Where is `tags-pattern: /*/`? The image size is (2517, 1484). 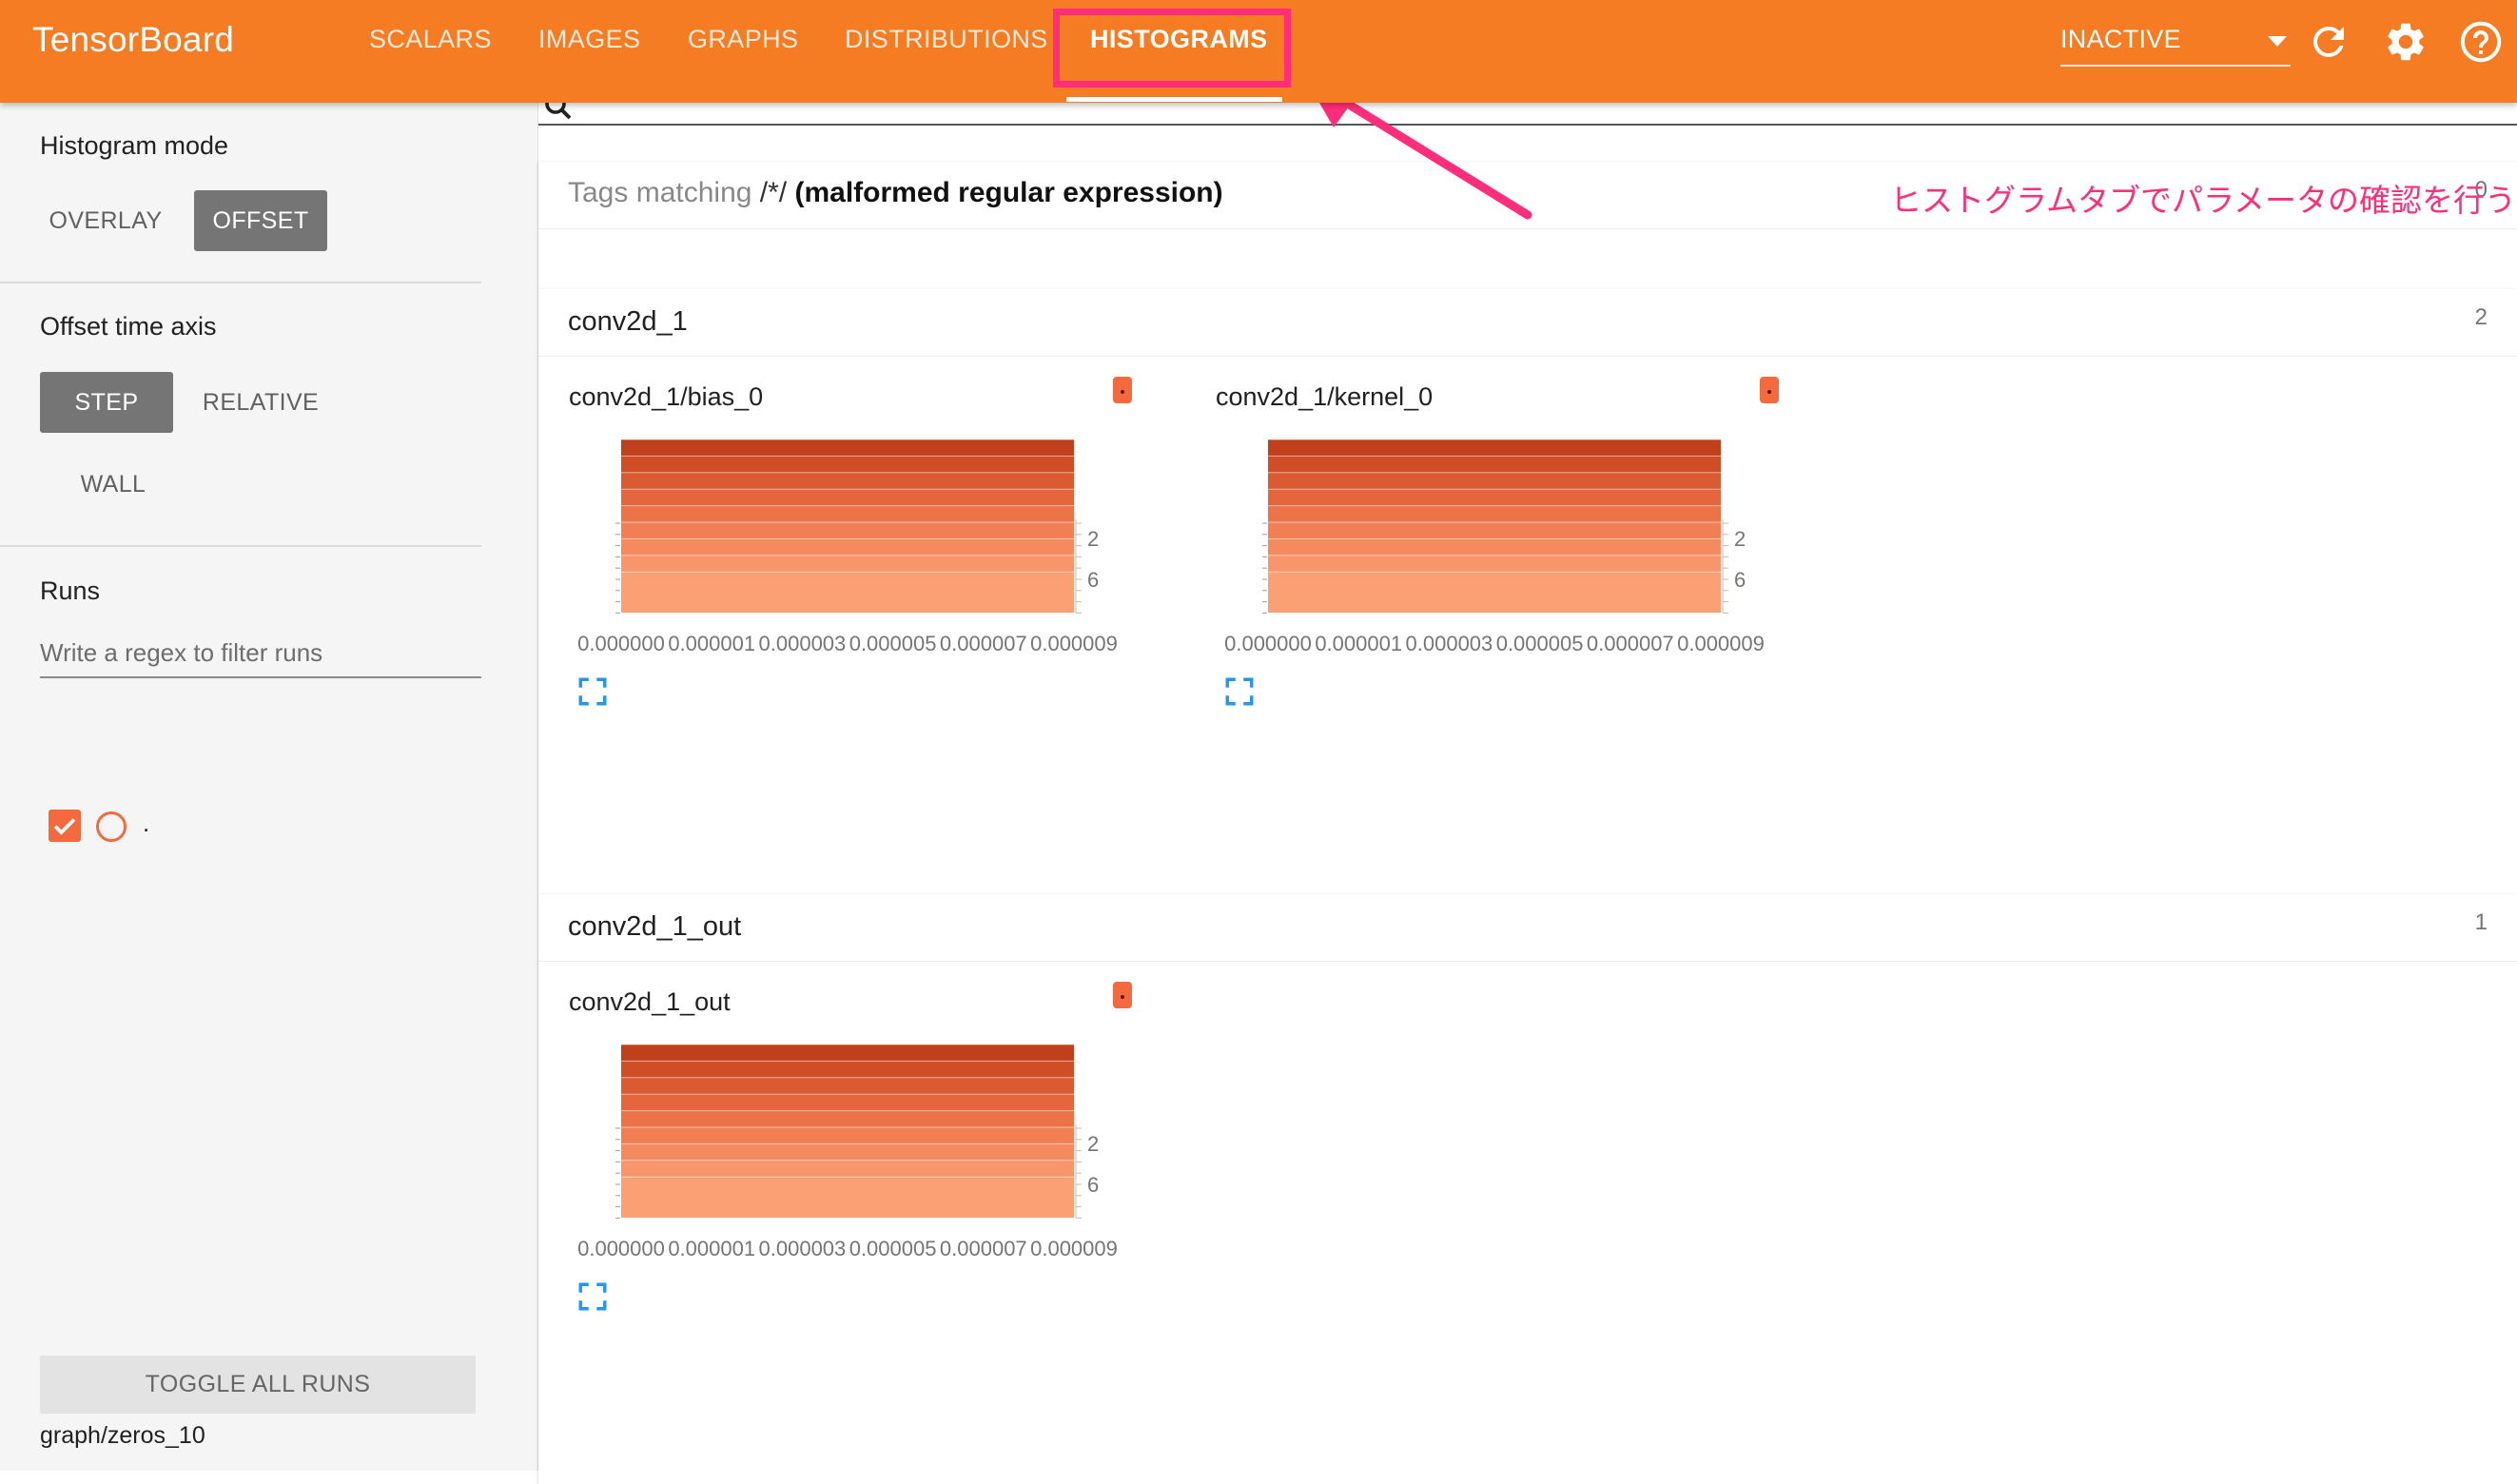
tags-pattern: /*/ is located at coordinates (773, 192).